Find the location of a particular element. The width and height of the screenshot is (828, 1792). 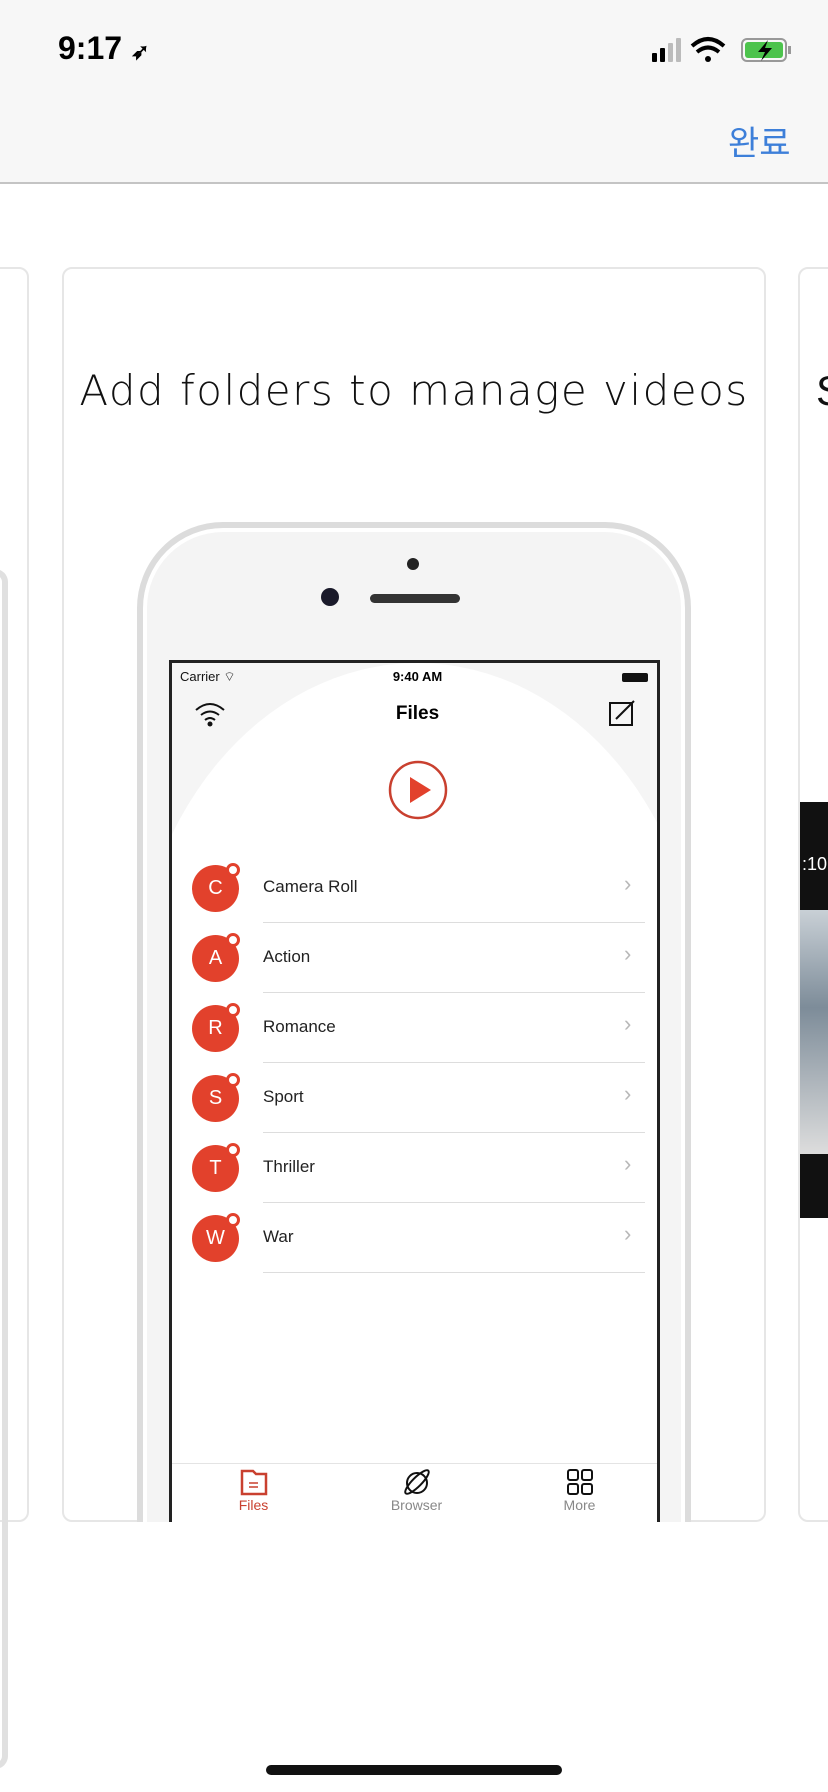

folder-icon is located at coordinates (253, 1482).